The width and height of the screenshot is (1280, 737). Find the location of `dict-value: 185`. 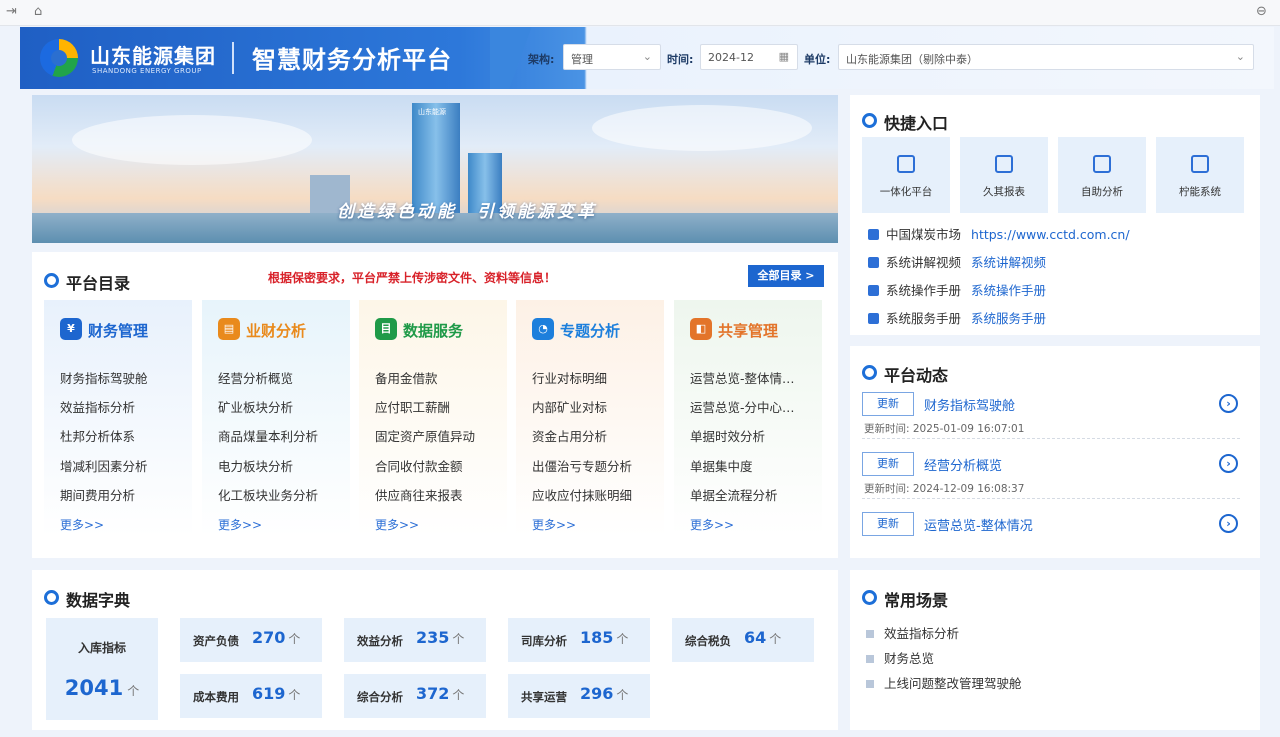

dict-value: 185 is located at coordinates (597, 637).